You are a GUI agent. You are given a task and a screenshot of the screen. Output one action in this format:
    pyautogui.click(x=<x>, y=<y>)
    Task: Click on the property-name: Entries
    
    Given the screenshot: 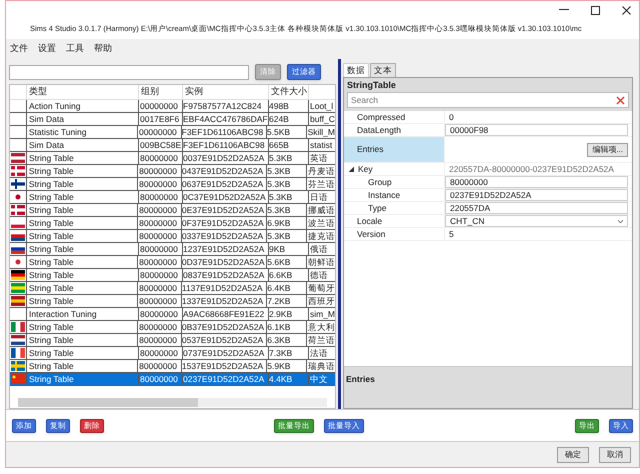 What is the action you would take?
    pyautogui.click(x=394, y=149)
    